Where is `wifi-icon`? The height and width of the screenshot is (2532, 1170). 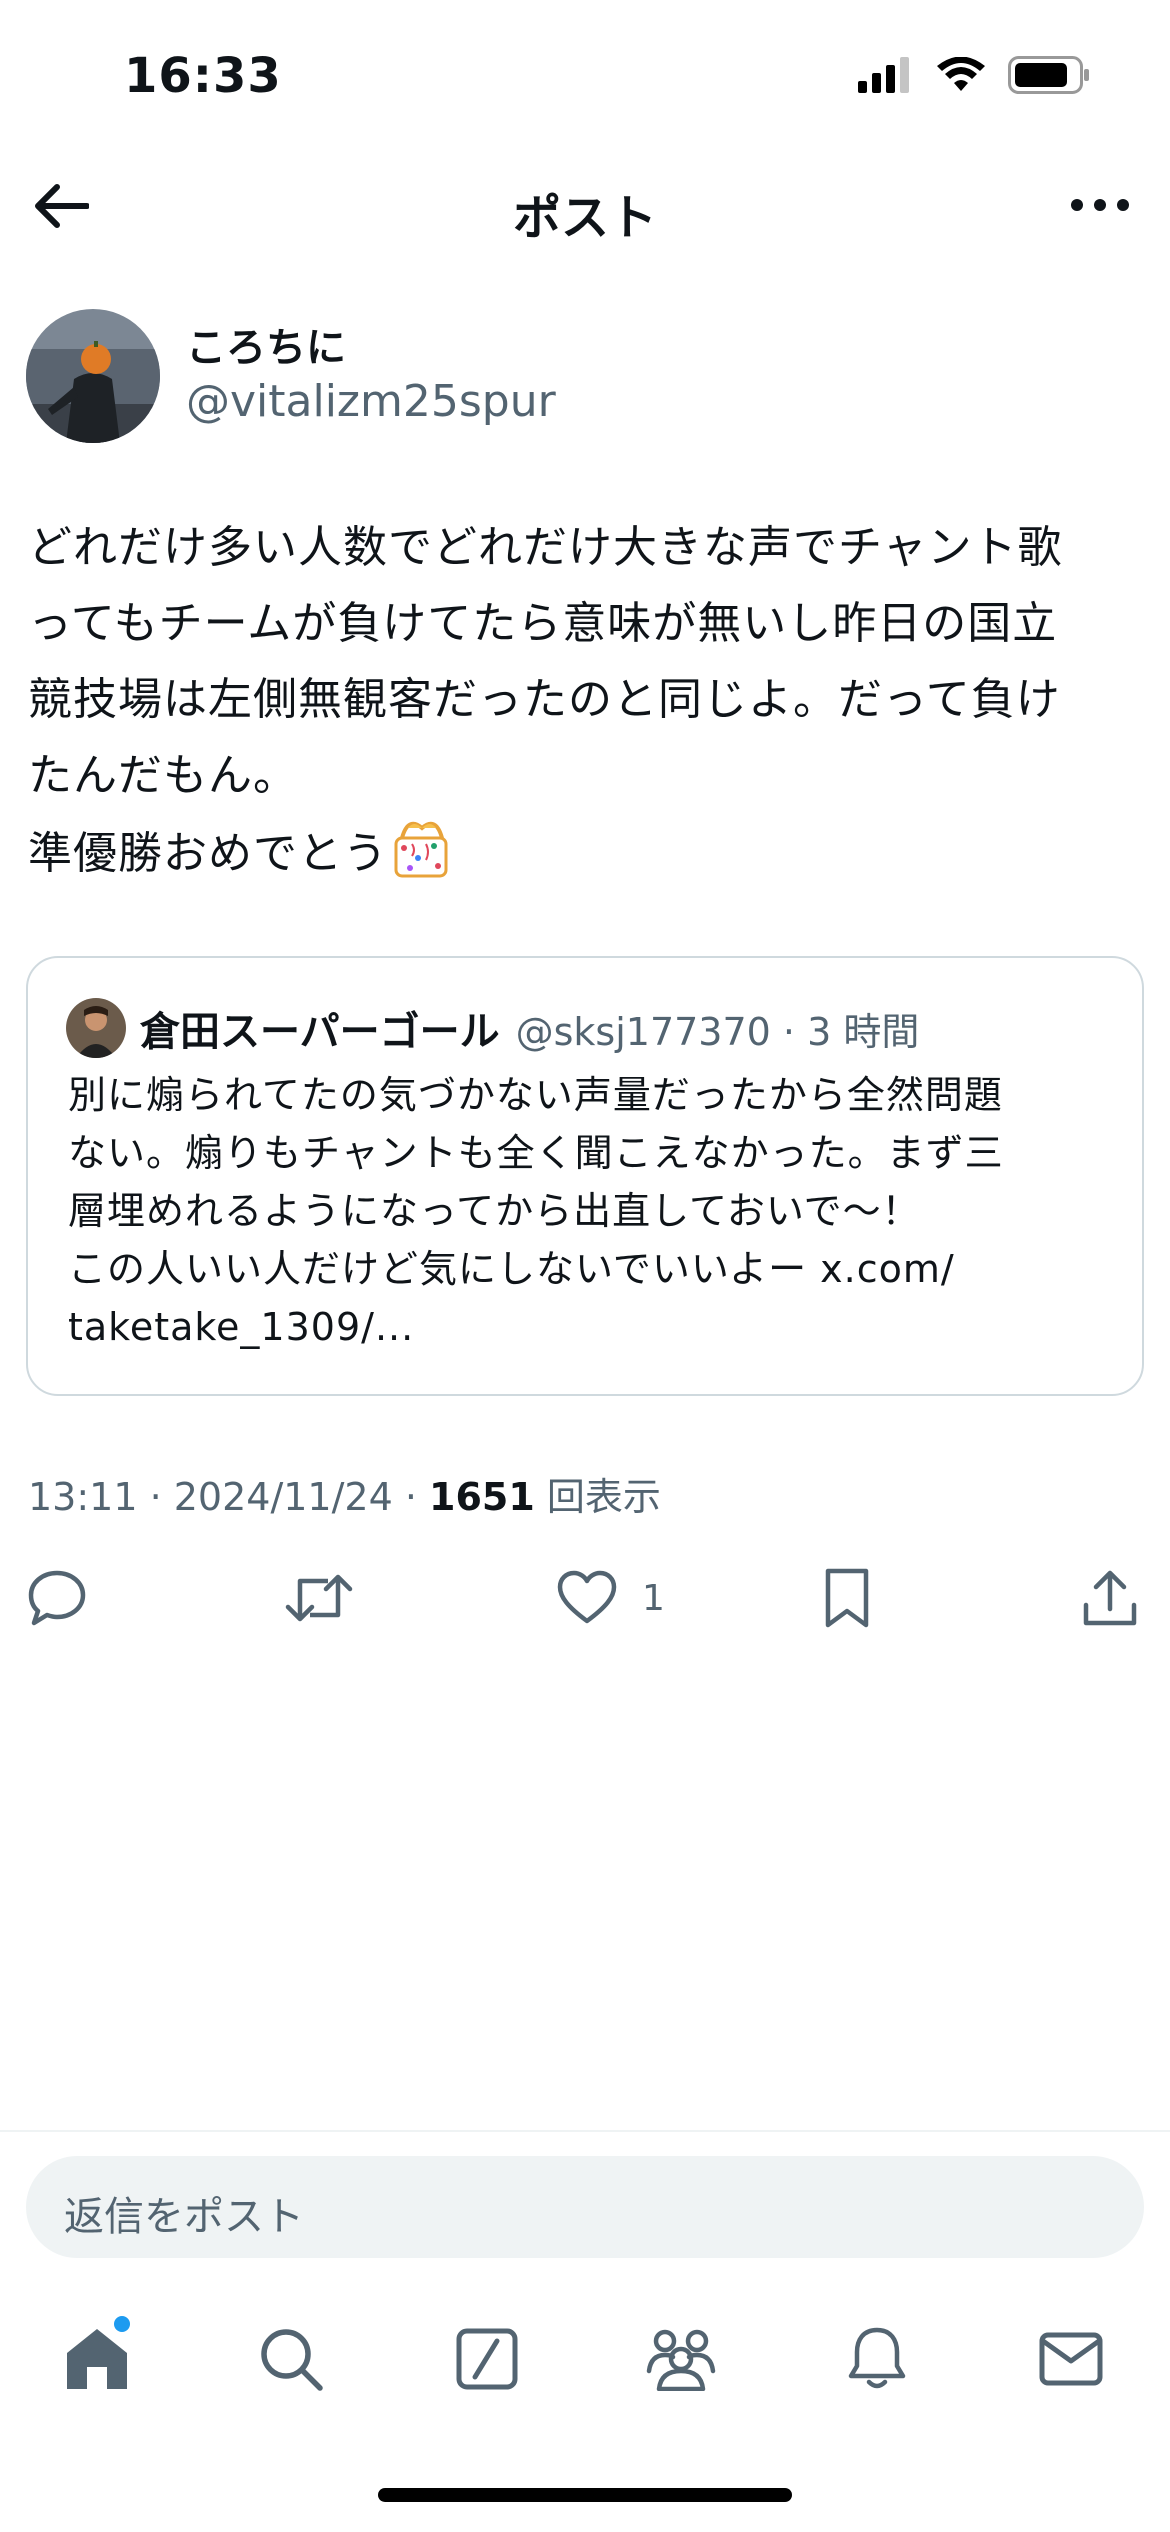
wifi-icon is located at coordinates (961, 74).